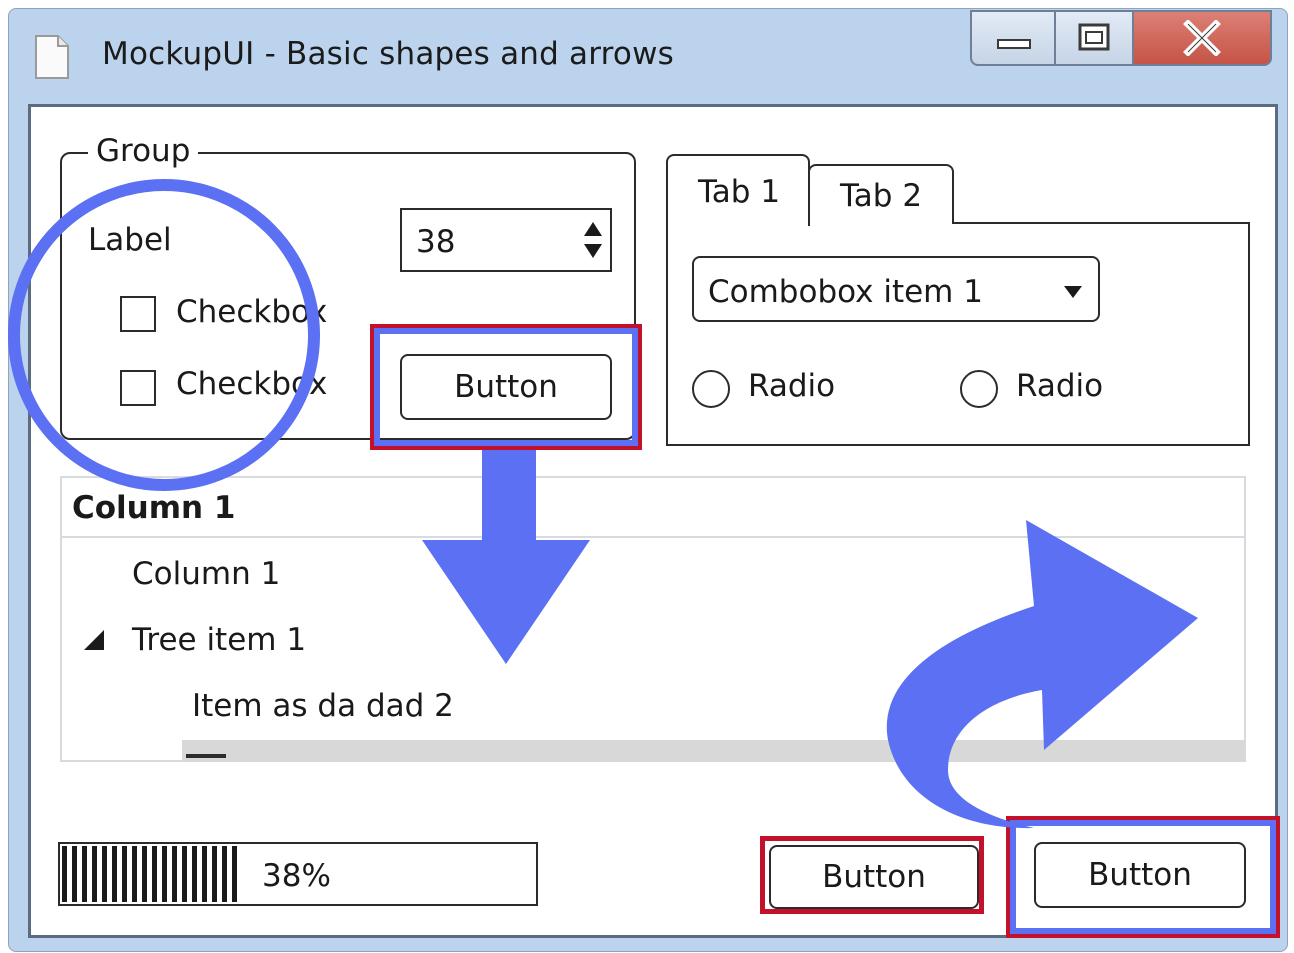  What do you see at coordinates (738, 190) in the screenshot?
I see `tab-1: Tab 1` at bounding box center [738, 190].